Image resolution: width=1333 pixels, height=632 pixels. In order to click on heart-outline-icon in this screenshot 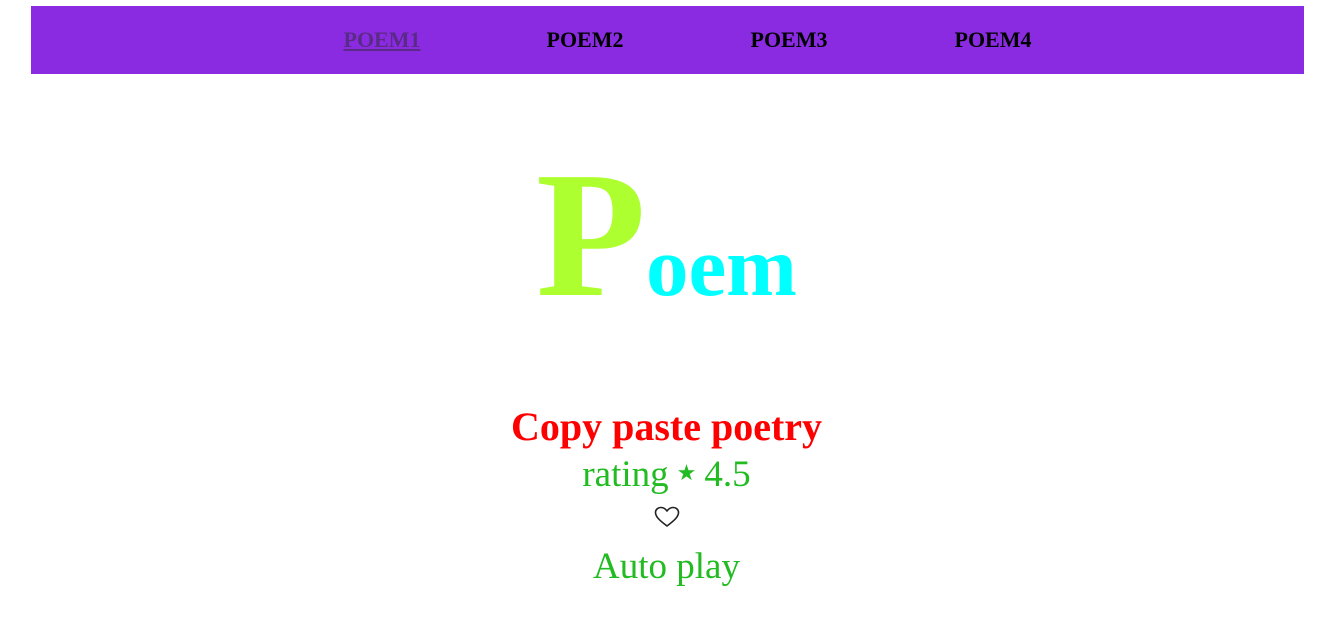, I will do `click(667, 517)`.